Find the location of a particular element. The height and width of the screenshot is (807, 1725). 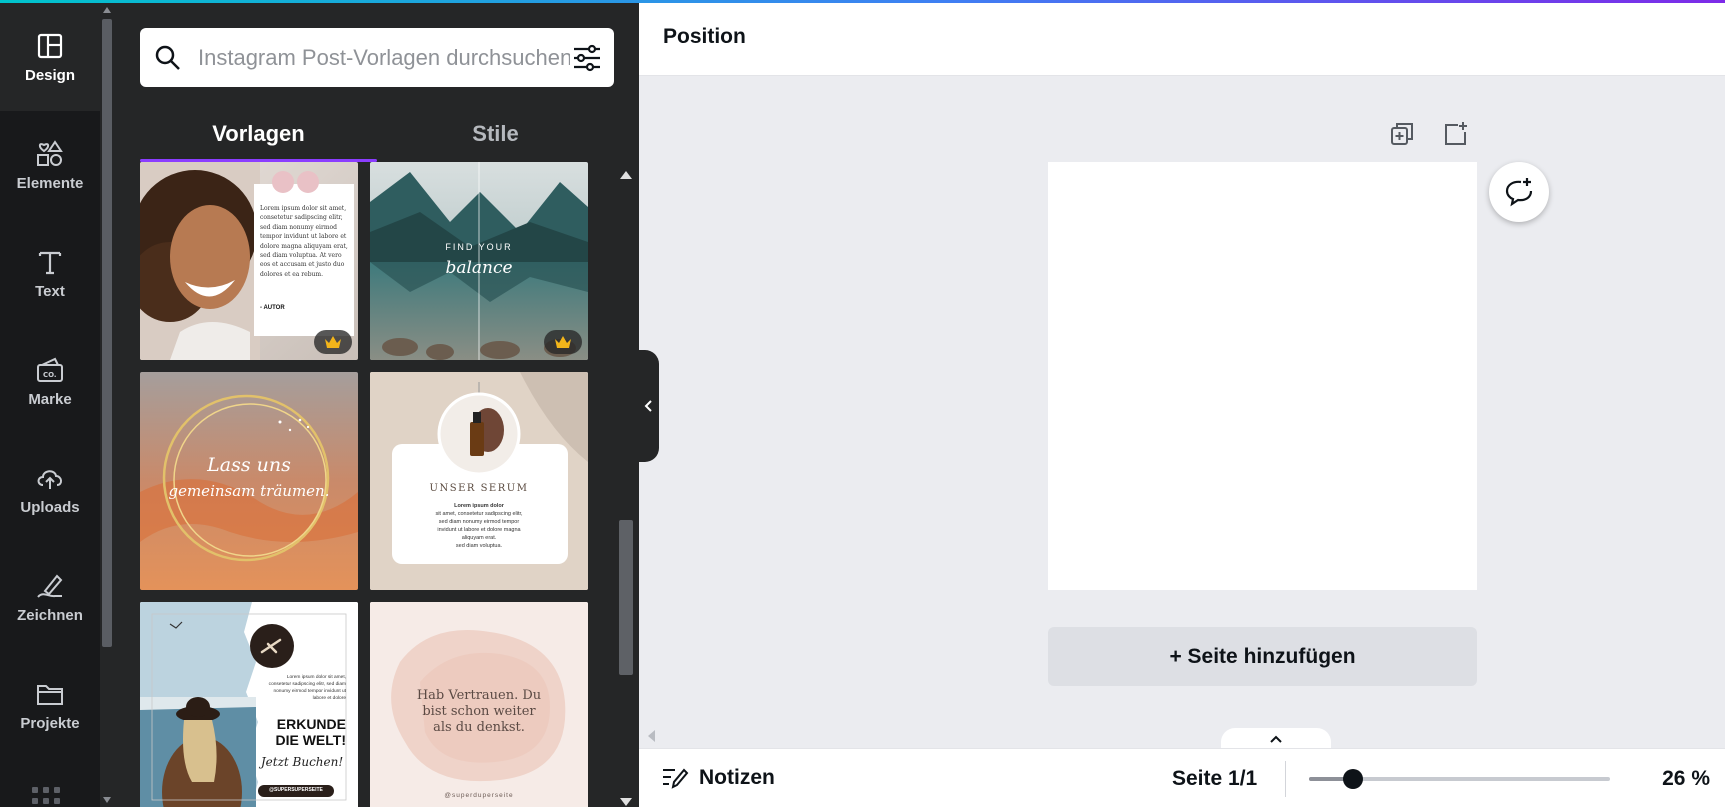

footer-divider is located at coordinates (1285, 779).